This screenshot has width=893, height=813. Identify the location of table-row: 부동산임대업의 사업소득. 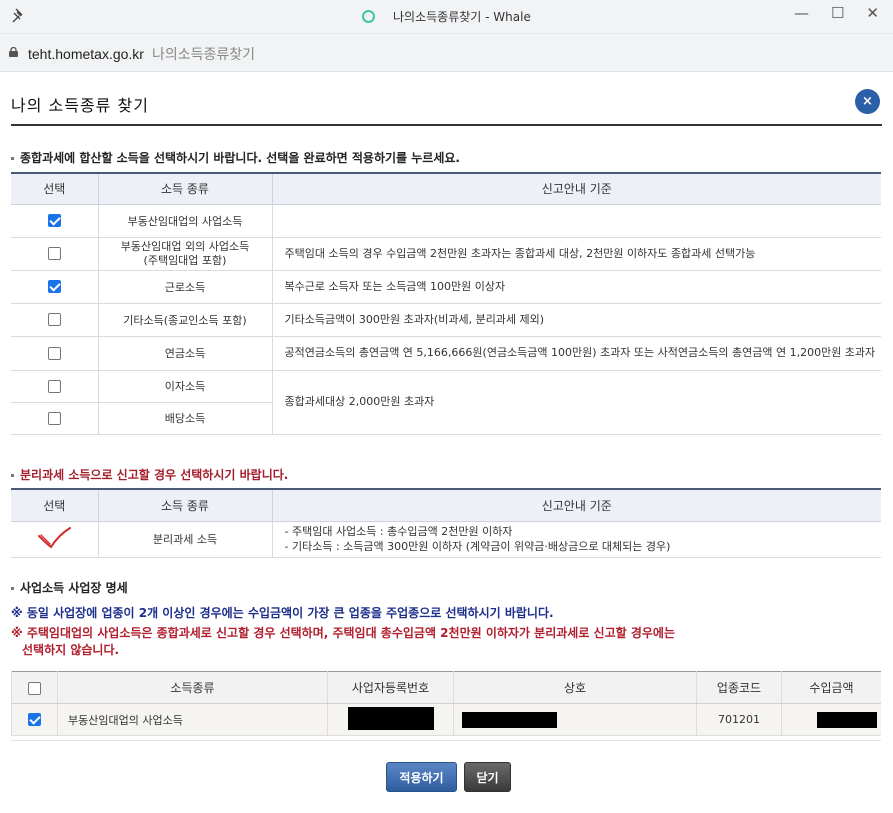
(446, 221).